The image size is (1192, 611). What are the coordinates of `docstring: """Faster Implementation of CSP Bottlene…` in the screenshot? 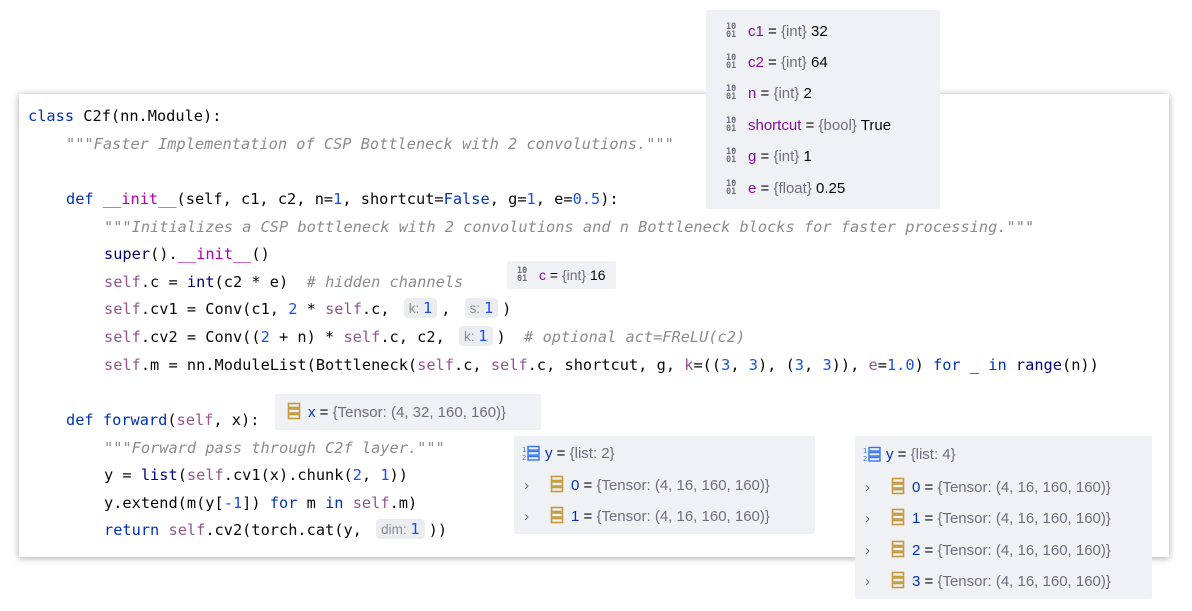 It's located at (370, 144).